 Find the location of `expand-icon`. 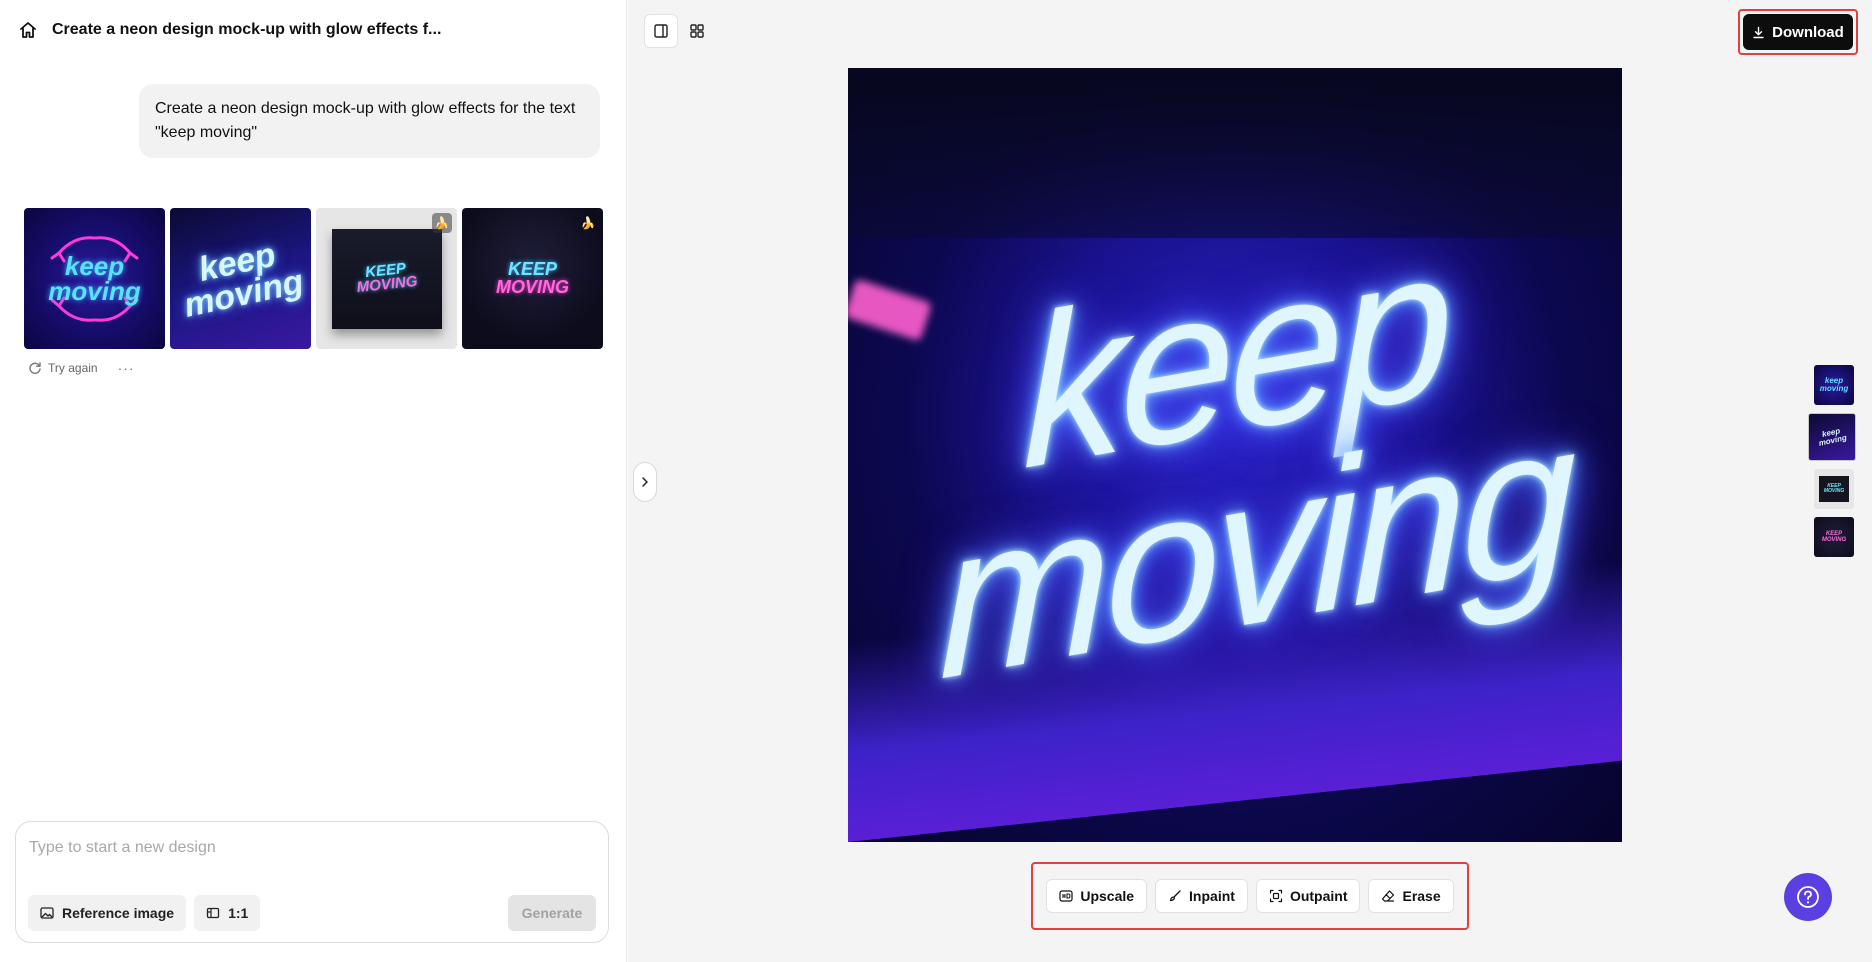

expand-icon is located at coordinates (1276, 896).